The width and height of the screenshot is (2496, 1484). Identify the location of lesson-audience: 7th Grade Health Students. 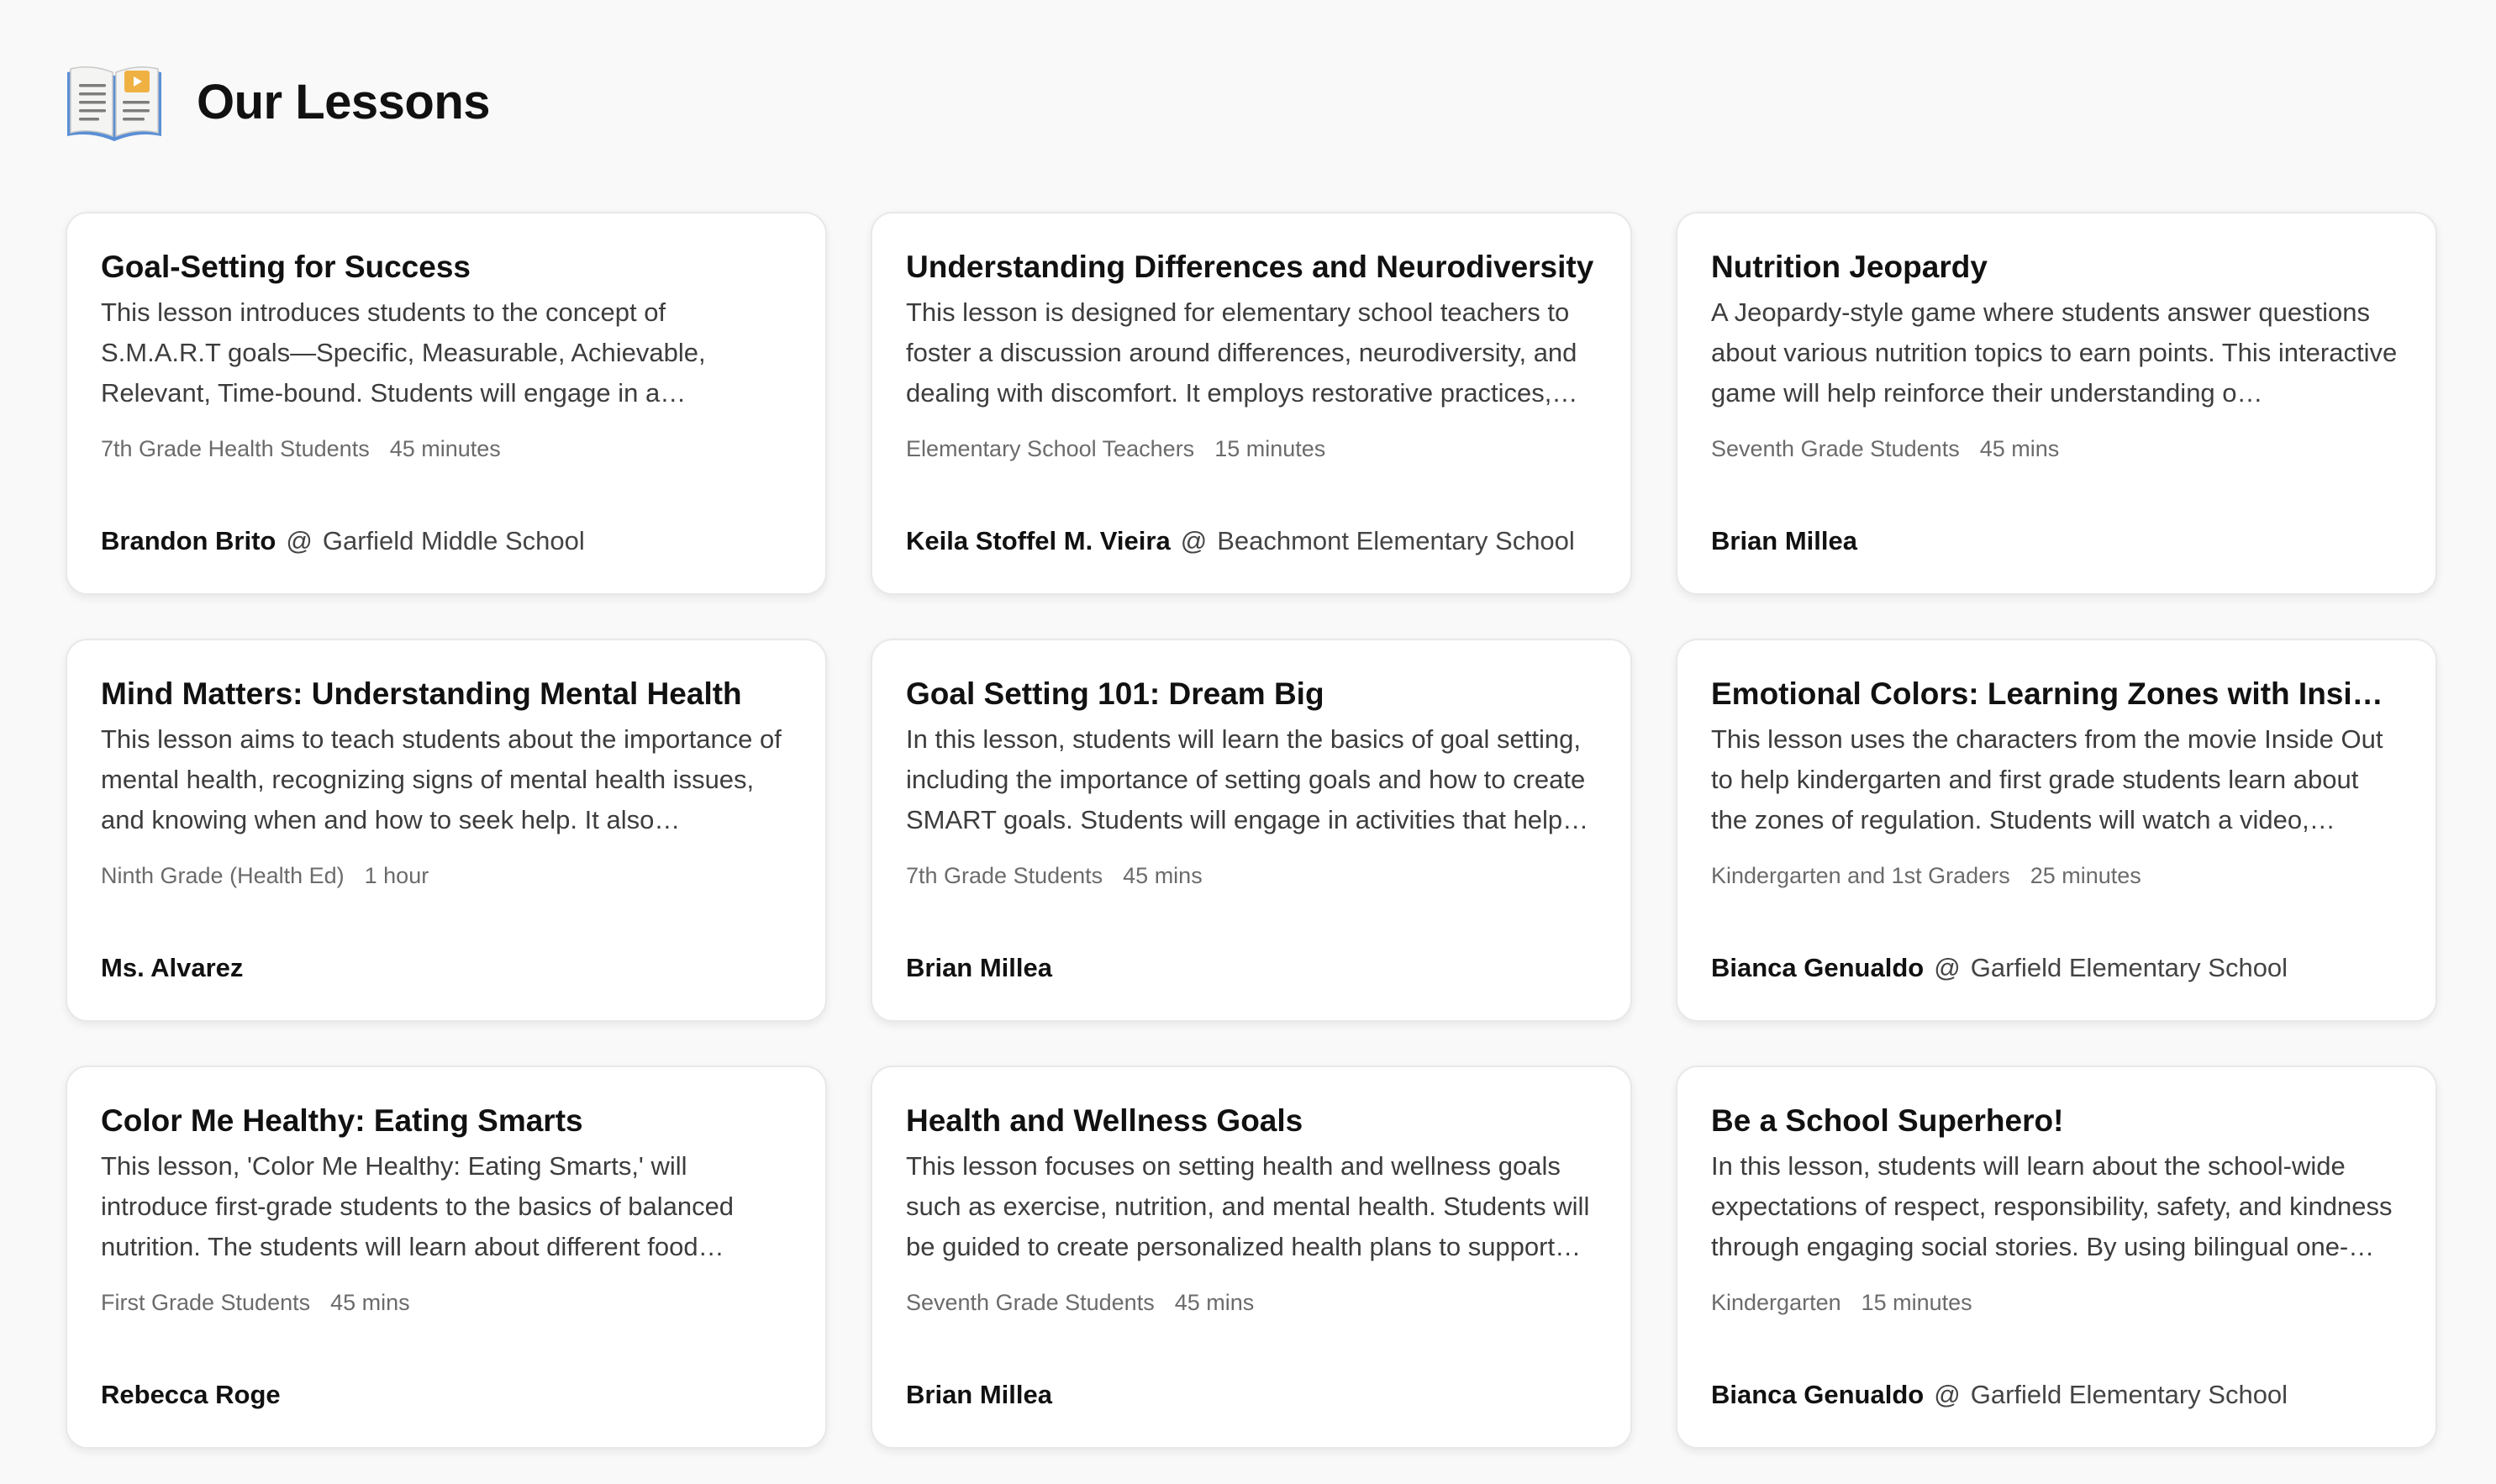
(235, 449).